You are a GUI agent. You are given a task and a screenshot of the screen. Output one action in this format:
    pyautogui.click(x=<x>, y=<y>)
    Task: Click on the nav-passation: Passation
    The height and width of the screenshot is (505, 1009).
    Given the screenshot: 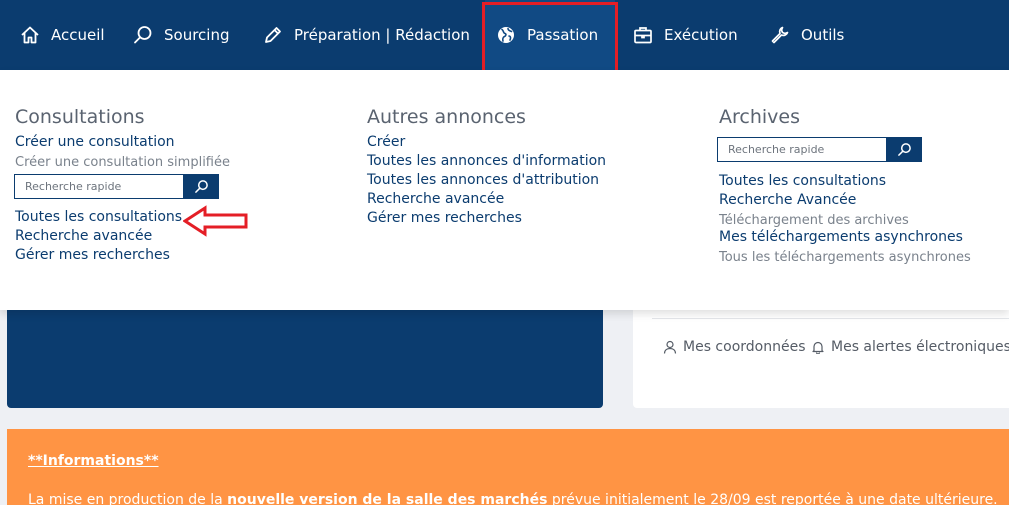 What is the action you would take?
    pyautogui.click(x=550, y=35)
    